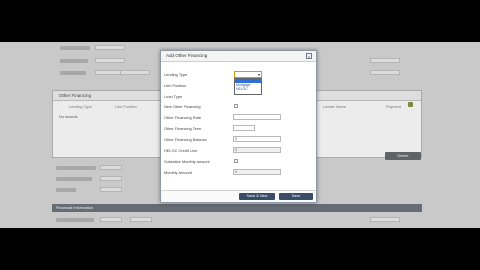  Describe the element at coordinates (185, 139) in the screenshot. I see `other-financing-balance-label: Other Financing Balance` at that location.